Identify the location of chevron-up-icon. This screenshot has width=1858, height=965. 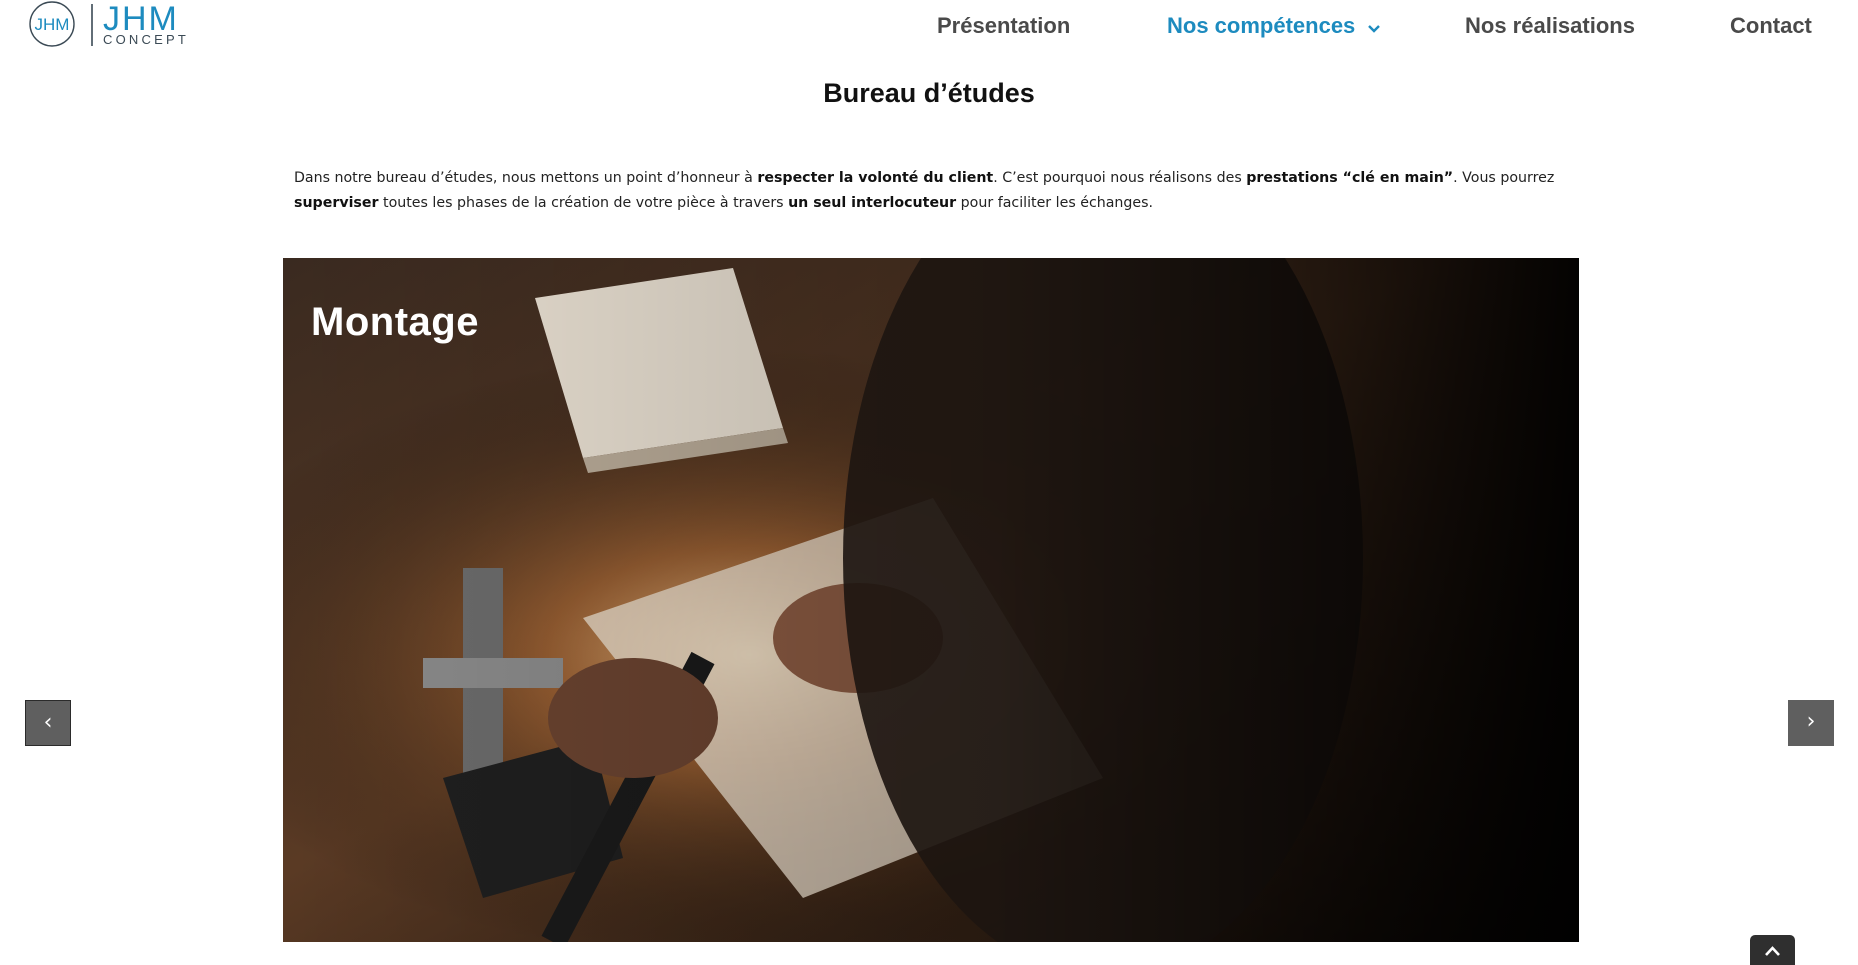
(1772, 951).